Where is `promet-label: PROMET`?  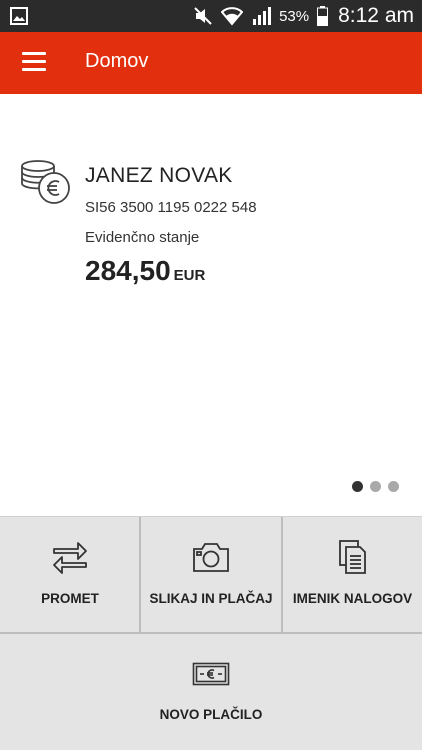
promet-label: PROMET is located at coordinates (70, 598).